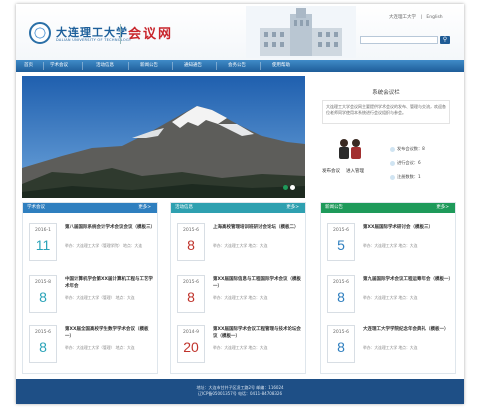  Describe the element at coordinates (120, 34) in the screenshot. I see `logo-divider` at that location.